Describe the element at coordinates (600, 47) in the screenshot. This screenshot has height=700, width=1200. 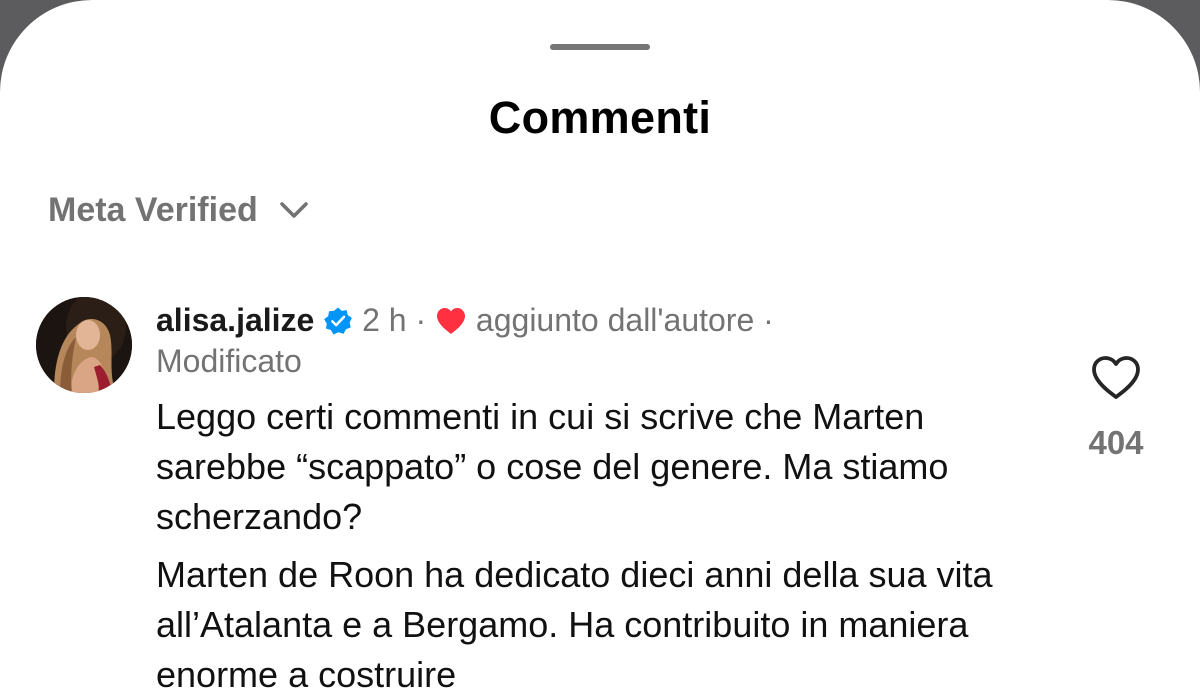
I see `sheet-grabber` at that location.